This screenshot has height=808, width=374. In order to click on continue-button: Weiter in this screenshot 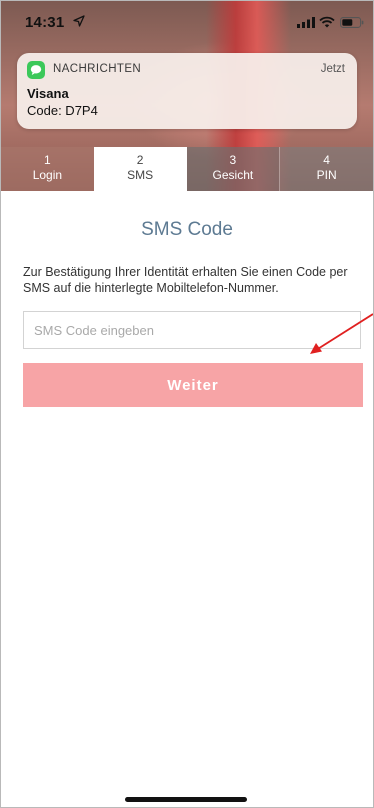, I will do `click(193, 385)`.